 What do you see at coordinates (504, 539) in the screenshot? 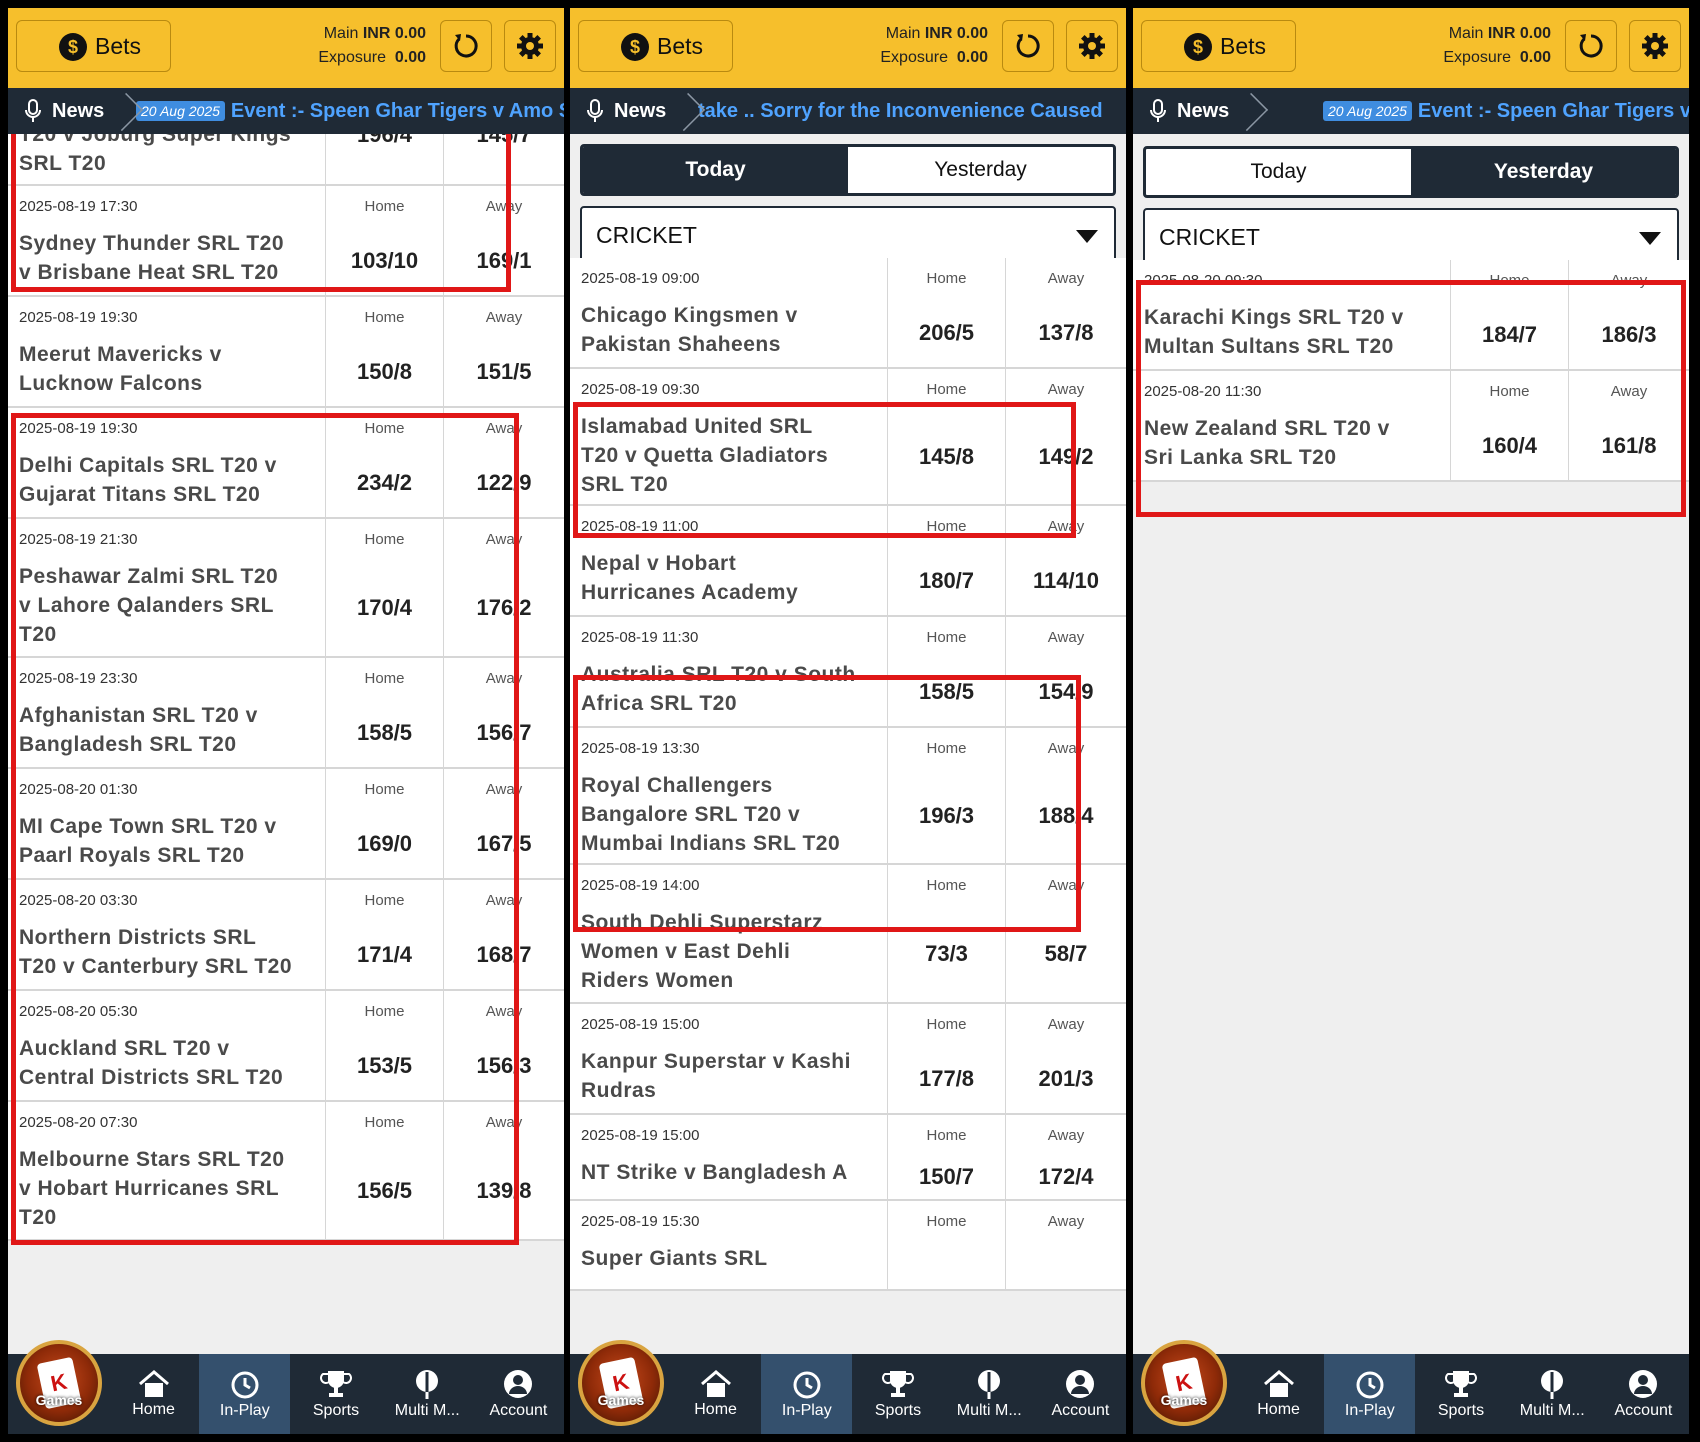
I see `away-label: Away` at bounding box center [504, 539].